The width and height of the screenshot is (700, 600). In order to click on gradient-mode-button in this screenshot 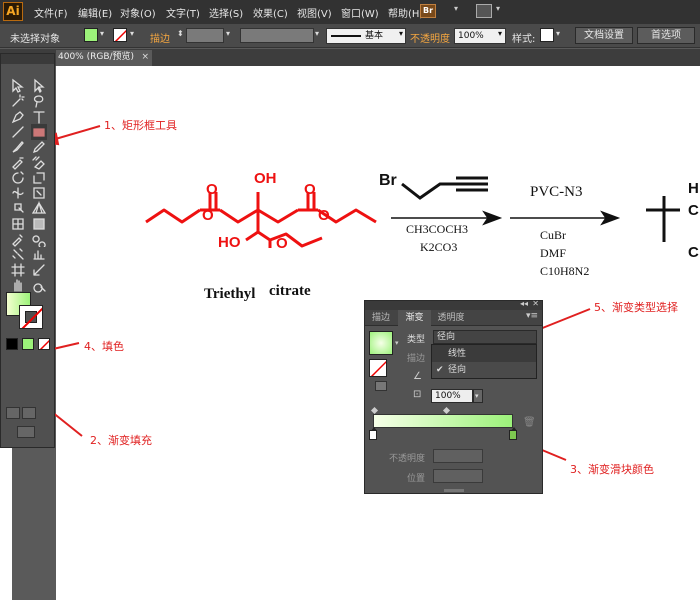, I will do `click(28, 344)`.